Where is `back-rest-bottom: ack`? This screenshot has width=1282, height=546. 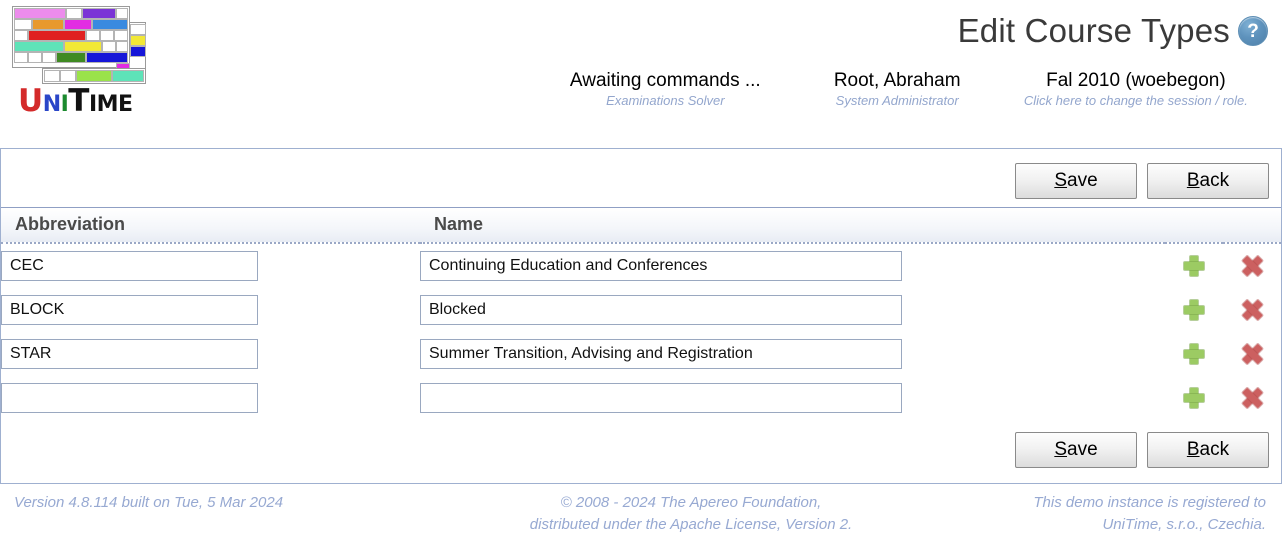
back-rest-bottom: ack is located at coordinates (1214, 449).